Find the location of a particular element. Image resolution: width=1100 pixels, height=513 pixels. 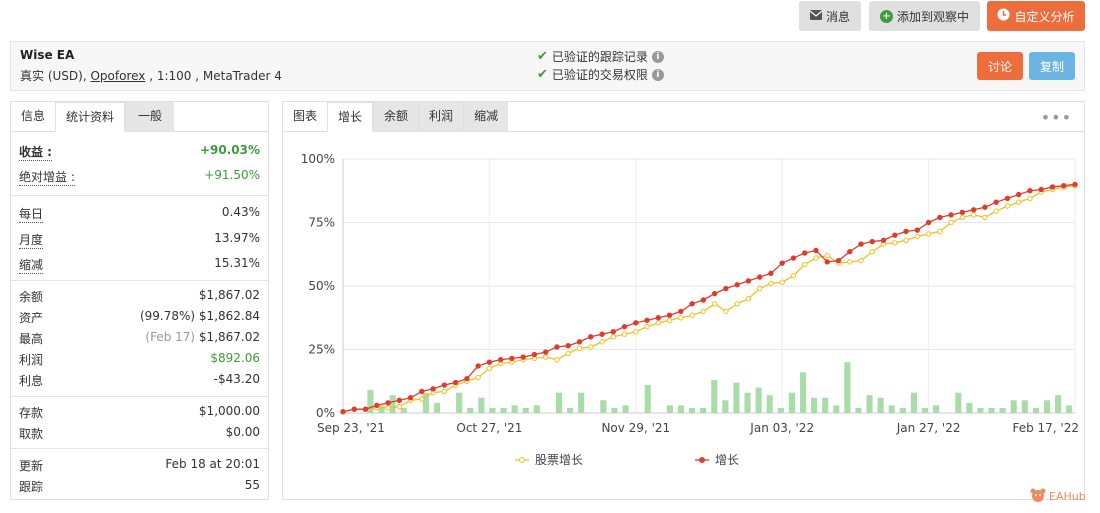

messages-button: 消息 is located at coordinates (830, 16).